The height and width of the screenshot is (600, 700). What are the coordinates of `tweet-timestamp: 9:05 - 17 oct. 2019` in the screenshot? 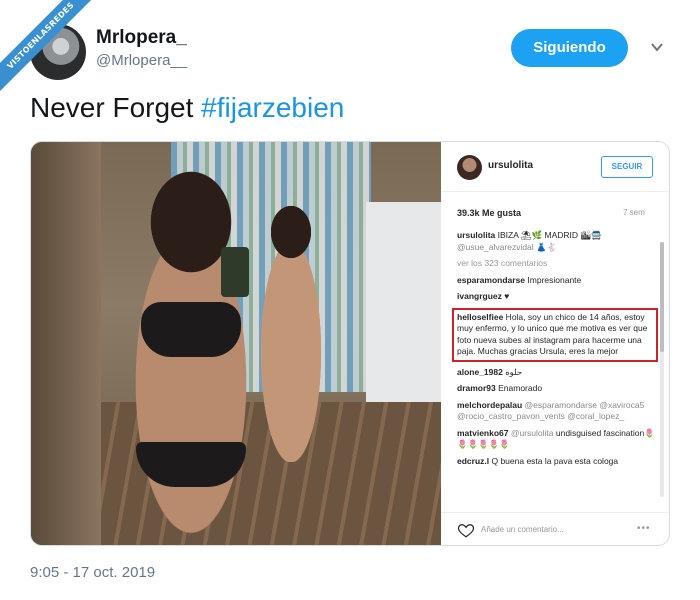 It's located at (92, 572).